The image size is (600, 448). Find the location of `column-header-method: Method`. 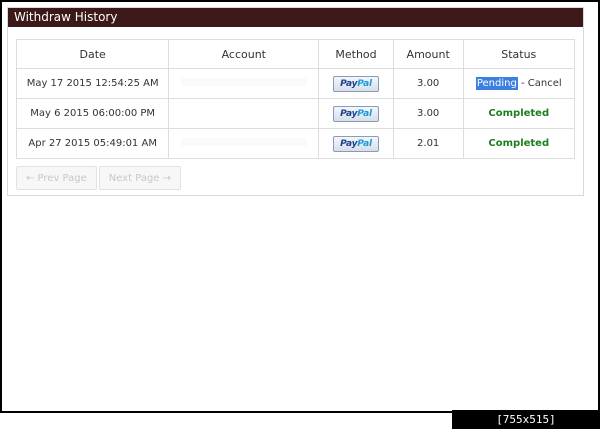

column-header-method: Method is located at coordinates (356, 54).